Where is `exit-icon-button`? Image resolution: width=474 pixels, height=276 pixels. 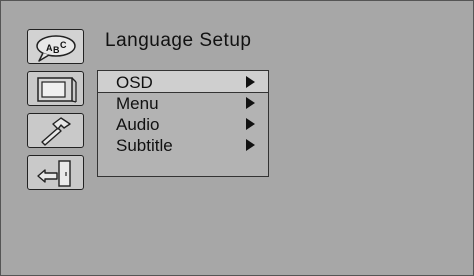 exit-icon-button is located at coordinates (55, 172).